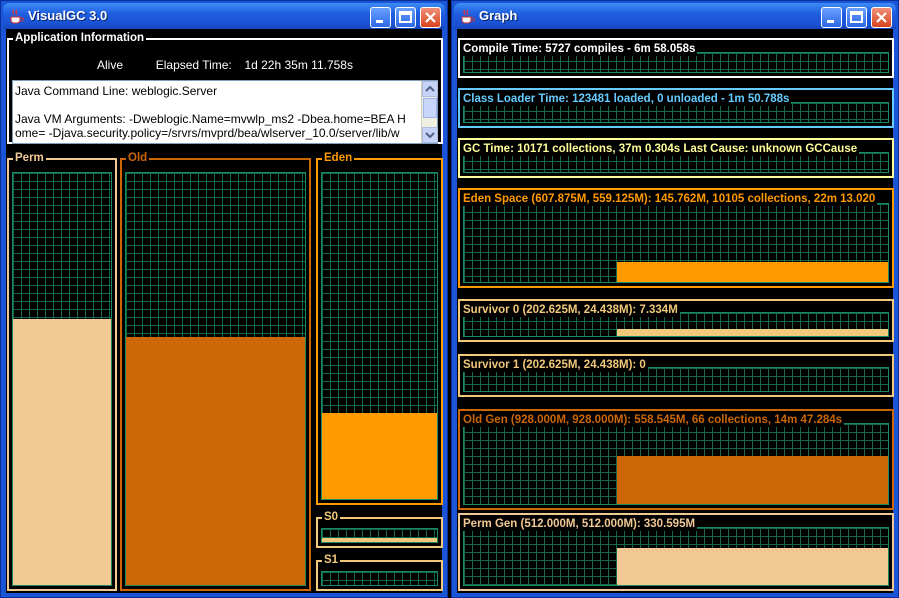  Describe the element at coordinates (676, 58) in the screenshot. I see `compile-time-graph-panel: Compile Time: 5727 compiles - 6m 58.058s` at that location.